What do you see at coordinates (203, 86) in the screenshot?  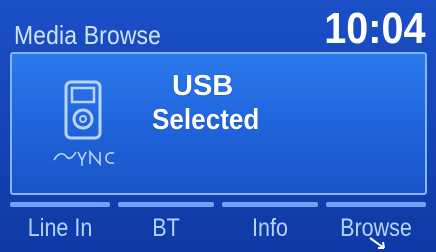 I see `source-label: USB` at bounding box center [203, 86].